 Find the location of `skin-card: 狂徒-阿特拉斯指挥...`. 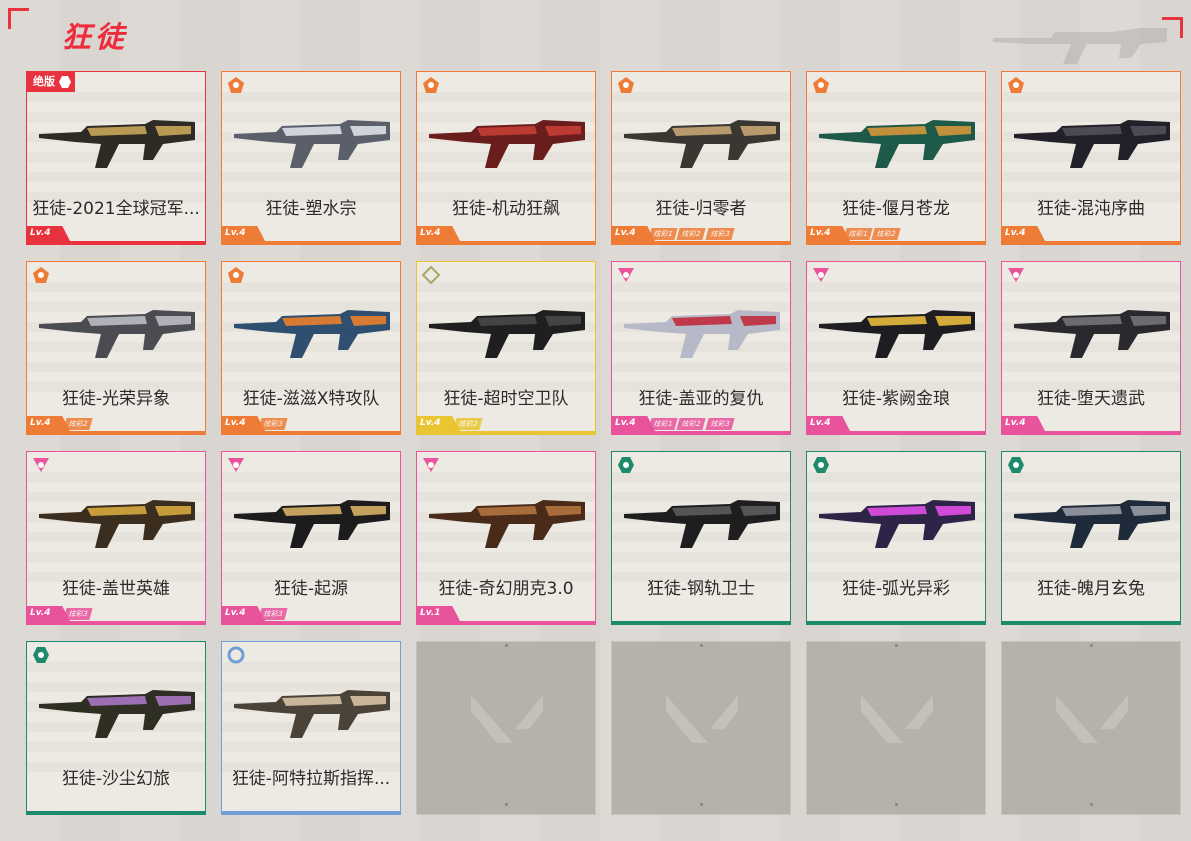

skin-card: 狂徒-阿特拉斯指挥... is located at coordinates (311, 728).